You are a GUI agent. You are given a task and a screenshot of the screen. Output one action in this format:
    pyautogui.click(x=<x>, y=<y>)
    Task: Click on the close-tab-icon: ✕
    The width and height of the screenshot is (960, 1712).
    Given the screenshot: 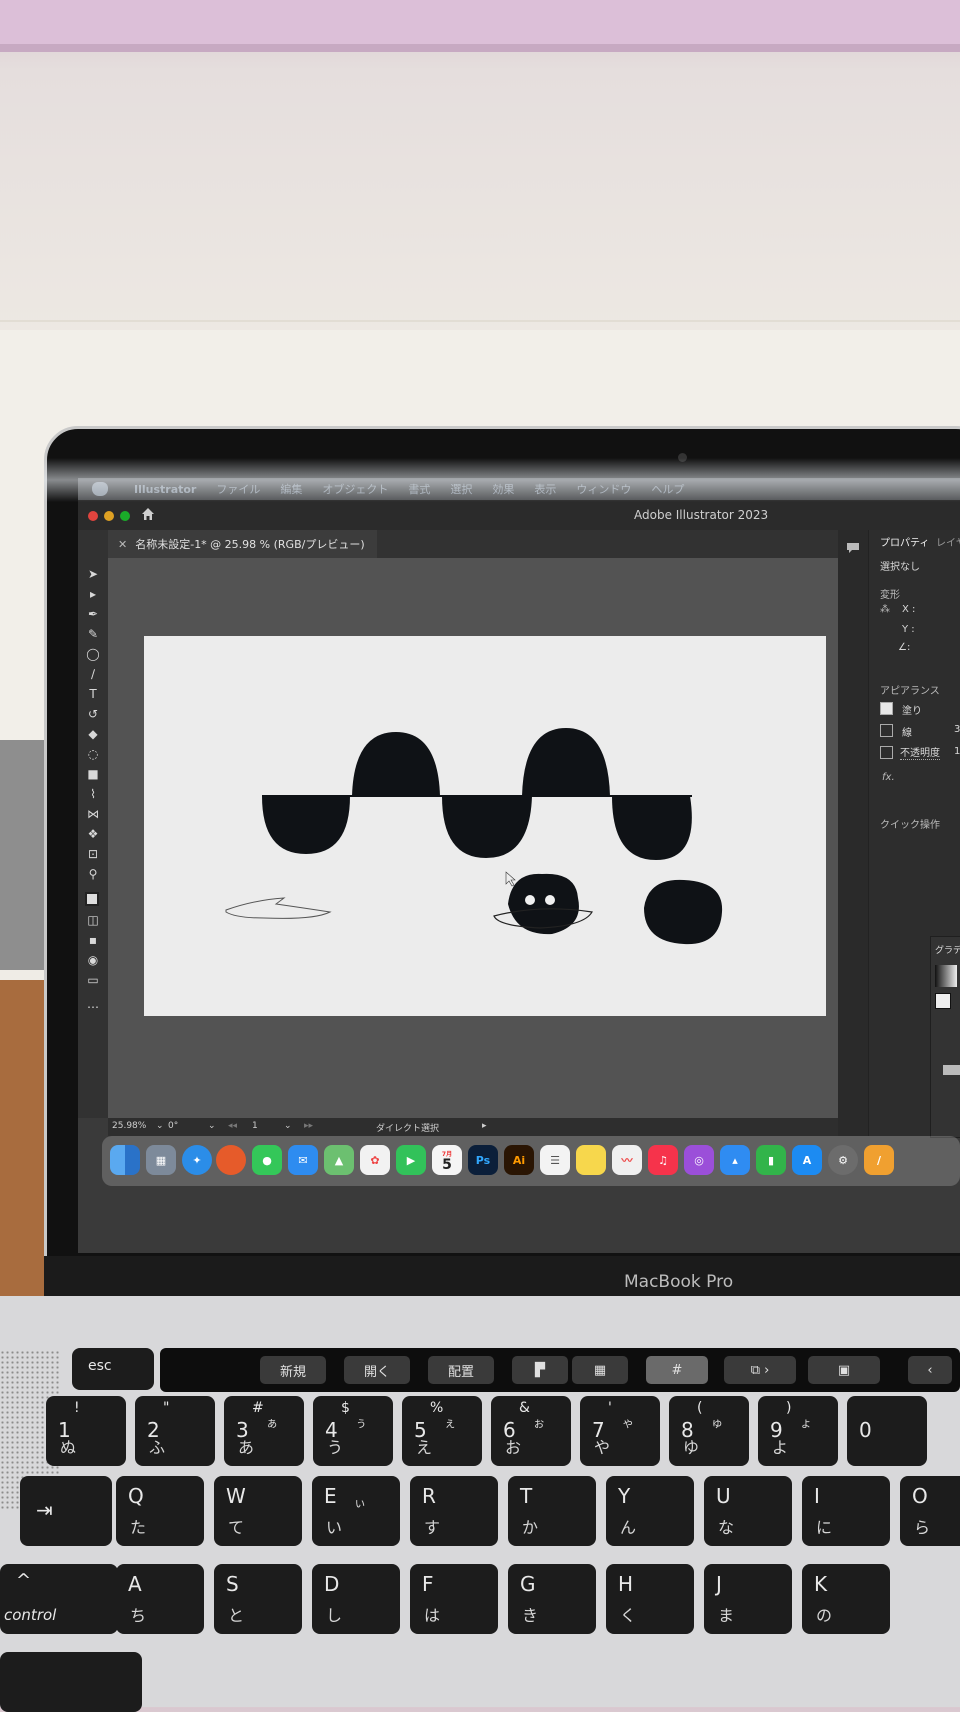 What is the action you would take?
    pyautogui.click(x=122, y=544)
    